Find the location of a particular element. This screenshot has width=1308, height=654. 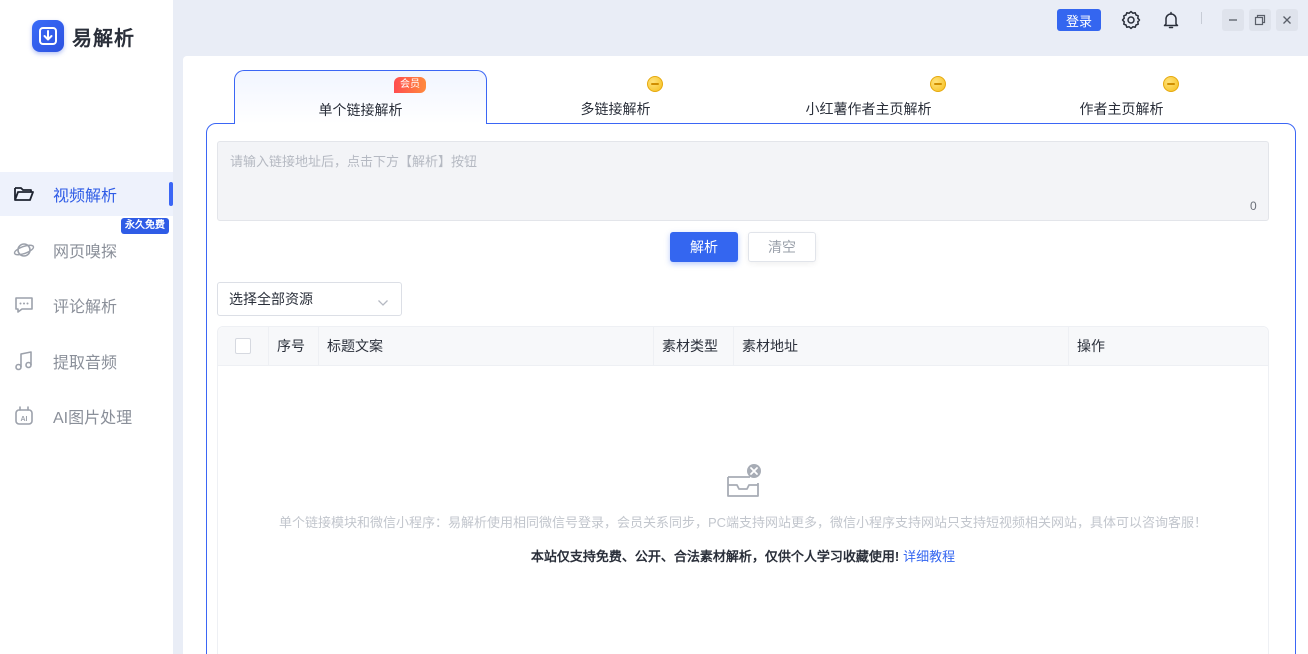

chevron-down-icon is located at coordinates (383, 302).